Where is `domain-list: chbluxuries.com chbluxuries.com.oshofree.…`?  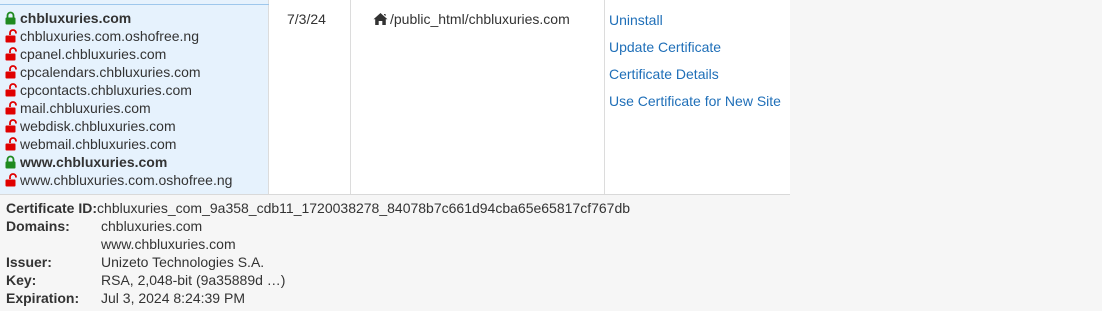 domain-list: chbluxuries.com chbluxuries.com.oshofree.… is located at coordinates (118, 99).